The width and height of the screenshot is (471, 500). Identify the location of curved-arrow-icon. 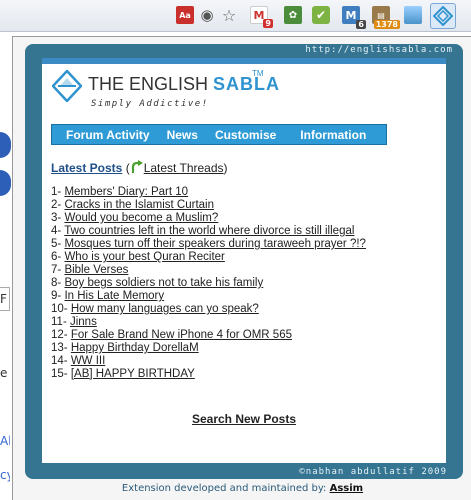
(137, 166).